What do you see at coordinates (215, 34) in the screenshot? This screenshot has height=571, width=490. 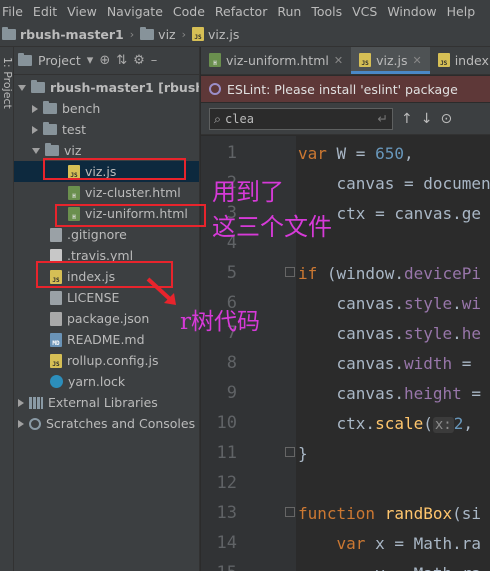 I see `breadcrumb-file: JS viz.js` at bounding box center [215, 34].